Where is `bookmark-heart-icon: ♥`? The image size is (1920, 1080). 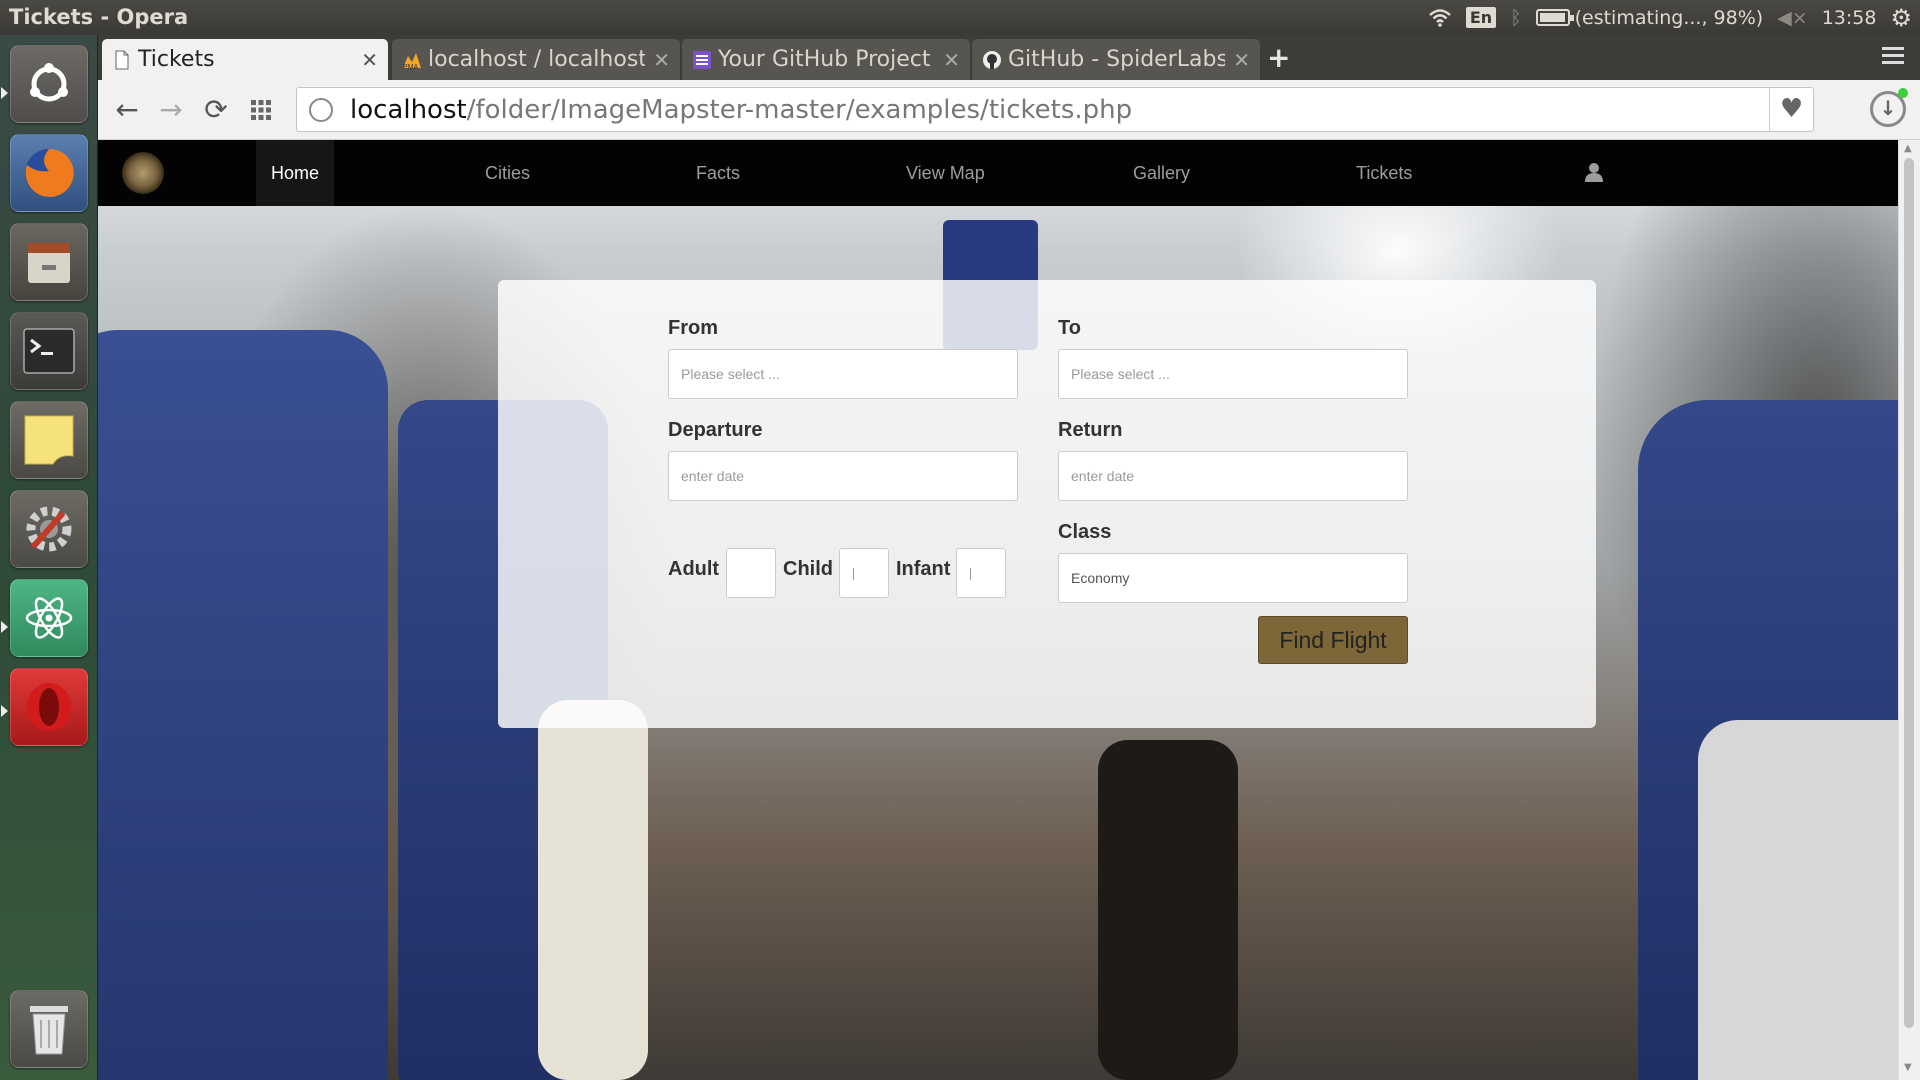
bookmark-heart-icon: ♥ is located at coordinates (1791, 109).